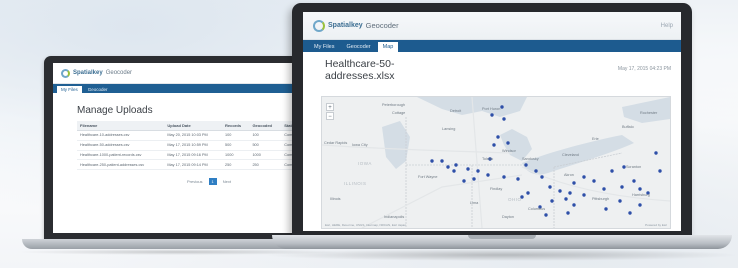 The width and height of the screenshot is (738, 268). What do you see at coordinates (330, 116) in the screenshot?
I see `zoom-out-button: −` at bounding box center [330, 116].